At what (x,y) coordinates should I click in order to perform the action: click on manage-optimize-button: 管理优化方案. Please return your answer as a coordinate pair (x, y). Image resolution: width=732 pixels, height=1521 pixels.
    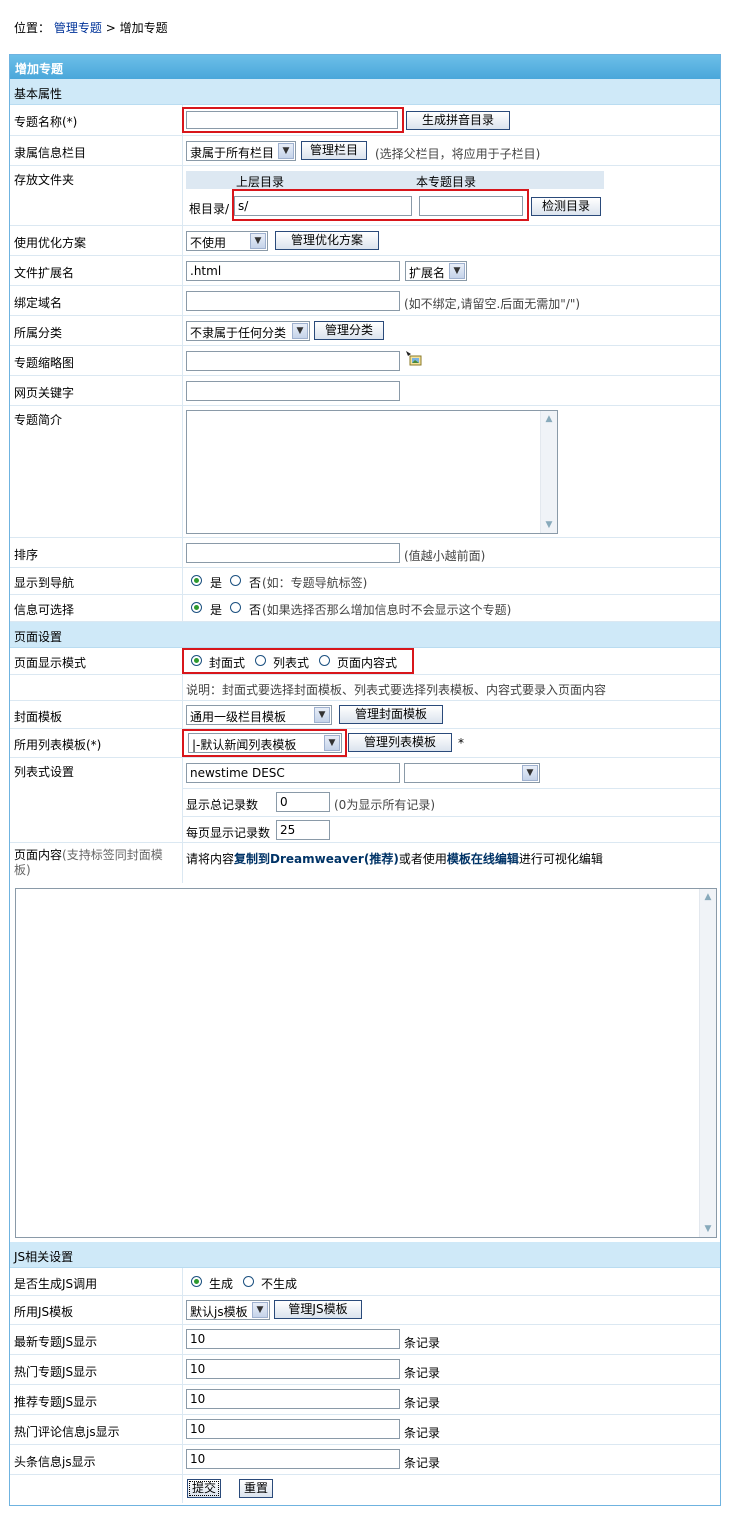
    Looking at the image, I should click on (327, 240).